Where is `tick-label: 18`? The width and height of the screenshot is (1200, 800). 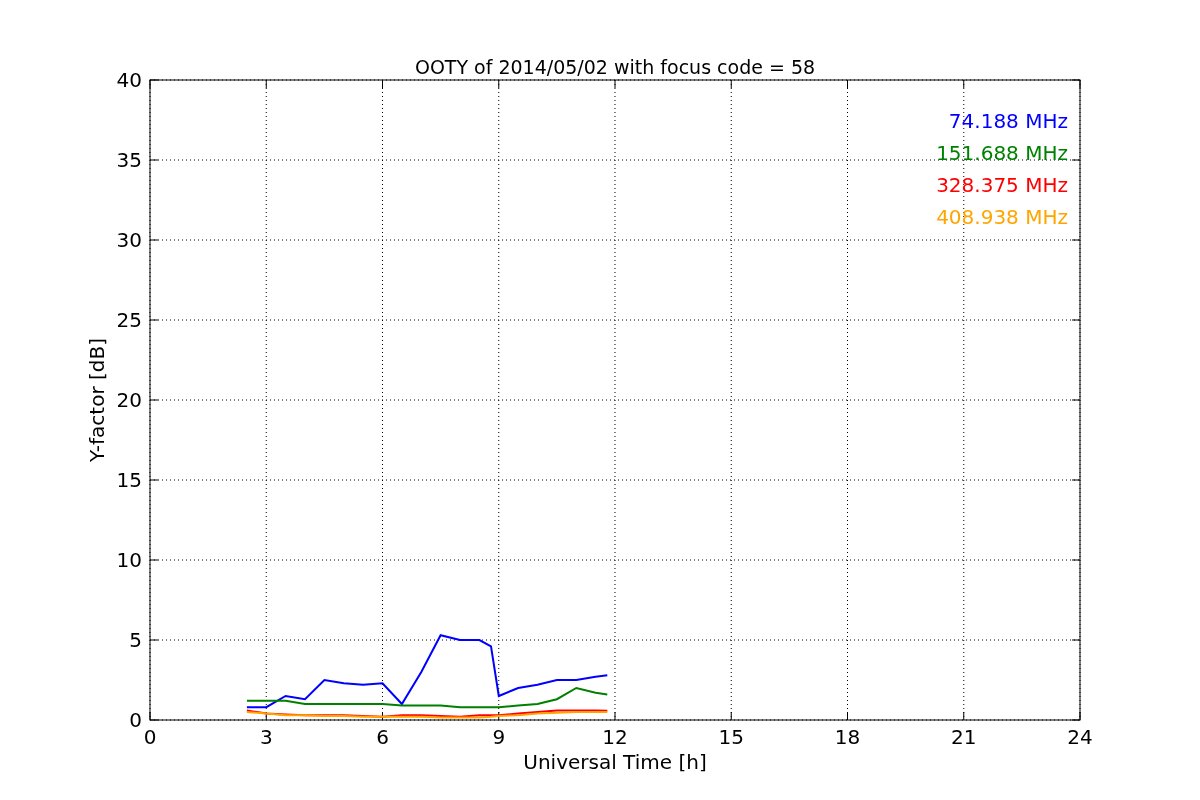 tick-label: 18 is located at coordinates (847, 737).